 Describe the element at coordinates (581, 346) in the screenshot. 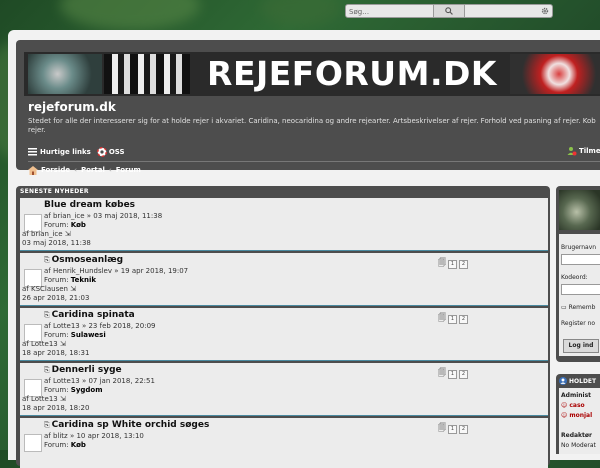

I see `login-button: Log ind` at that location.